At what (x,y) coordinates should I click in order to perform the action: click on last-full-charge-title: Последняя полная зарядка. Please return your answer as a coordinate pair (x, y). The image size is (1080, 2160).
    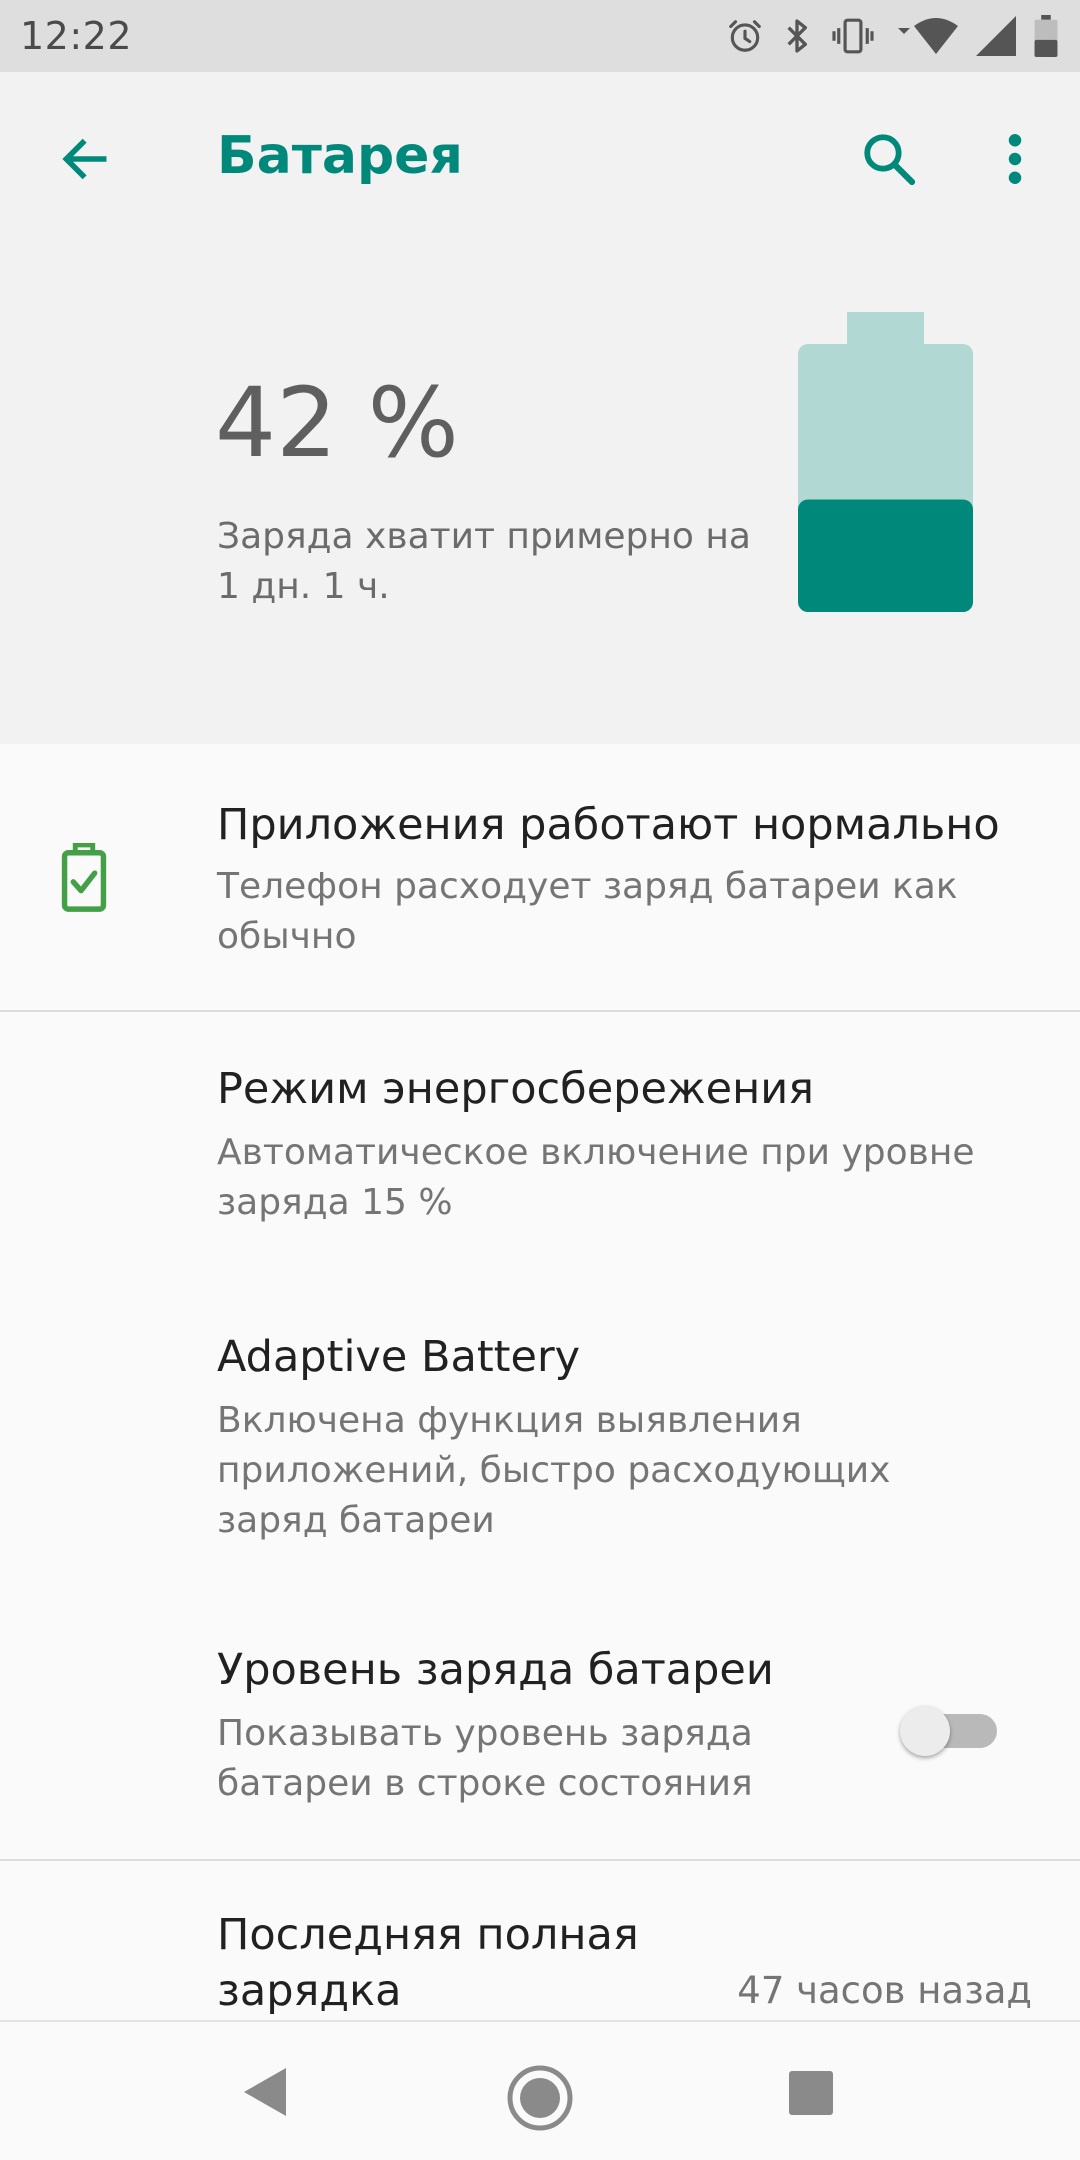
    Looking at the image, I should click on (428, 1963).